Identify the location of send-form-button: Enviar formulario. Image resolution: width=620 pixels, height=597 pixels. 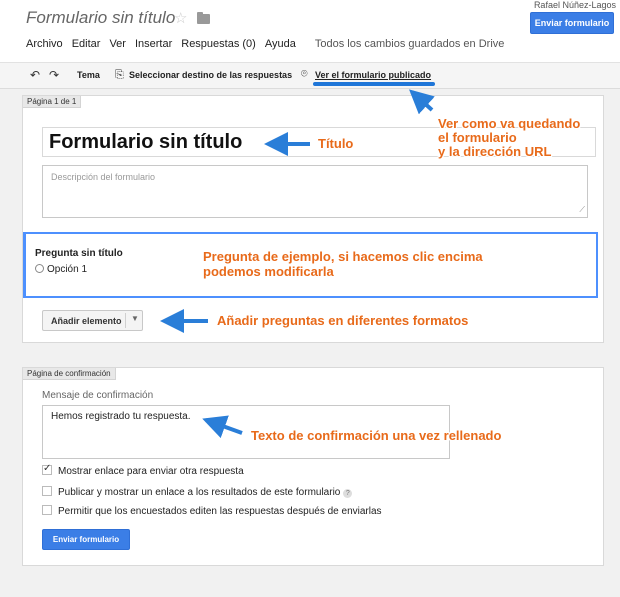
(572, 23).